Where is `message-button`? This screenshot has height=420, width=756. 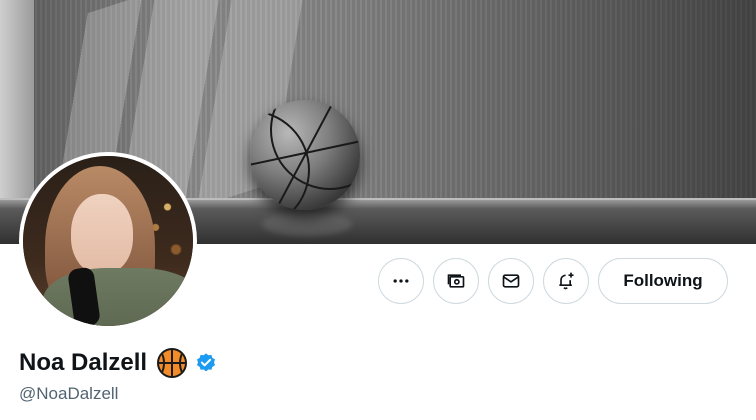 message-button is located at coordinates (511, 281).